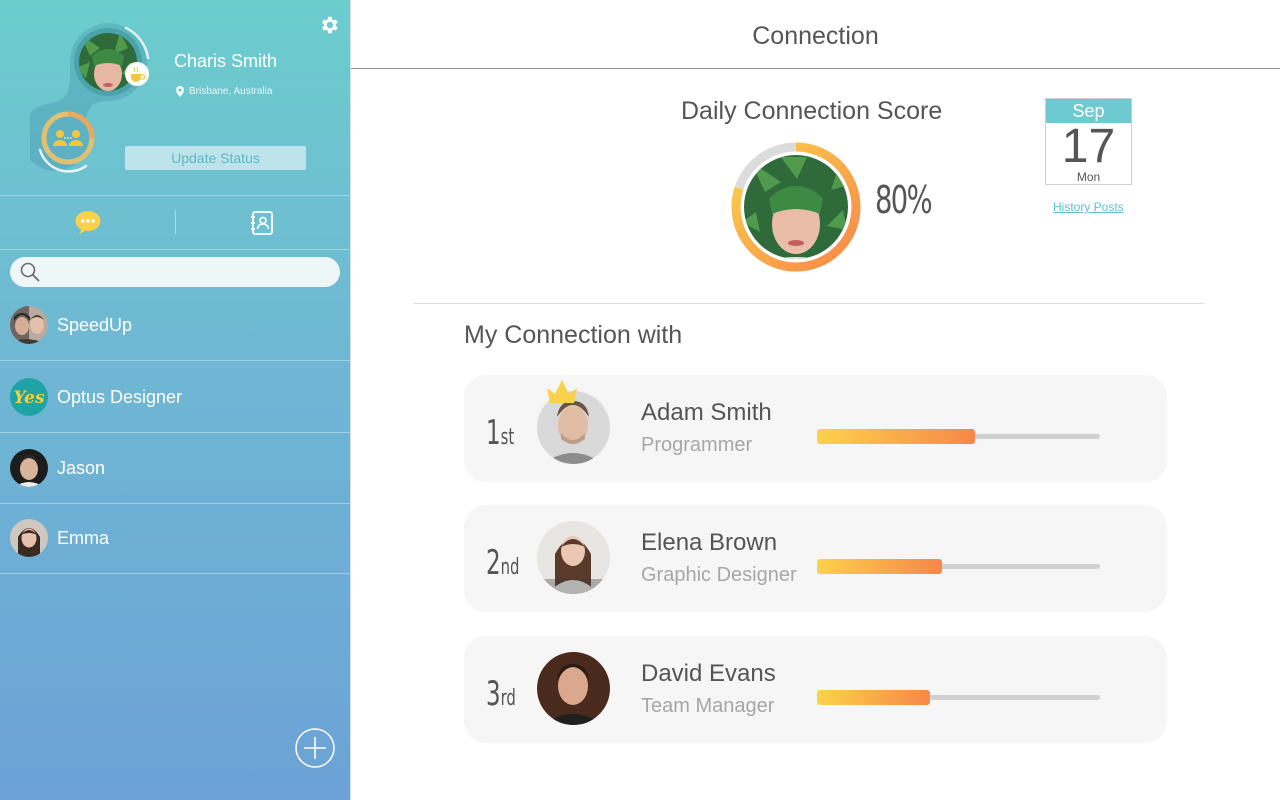 The image size is (1280, 800). I want to click on rank-label: 1st, so click(500, 433).